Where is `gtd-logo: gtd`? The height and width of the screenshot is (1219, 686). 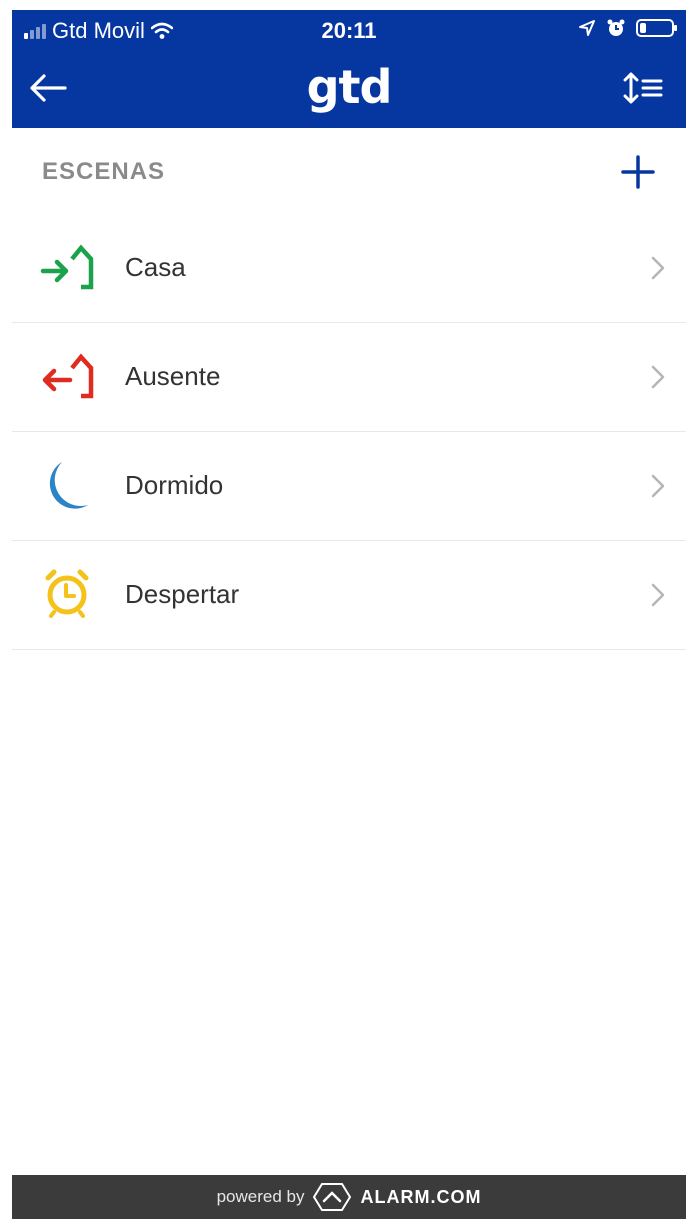
gtd-logo: gtd is located at coordinates (349, 87).